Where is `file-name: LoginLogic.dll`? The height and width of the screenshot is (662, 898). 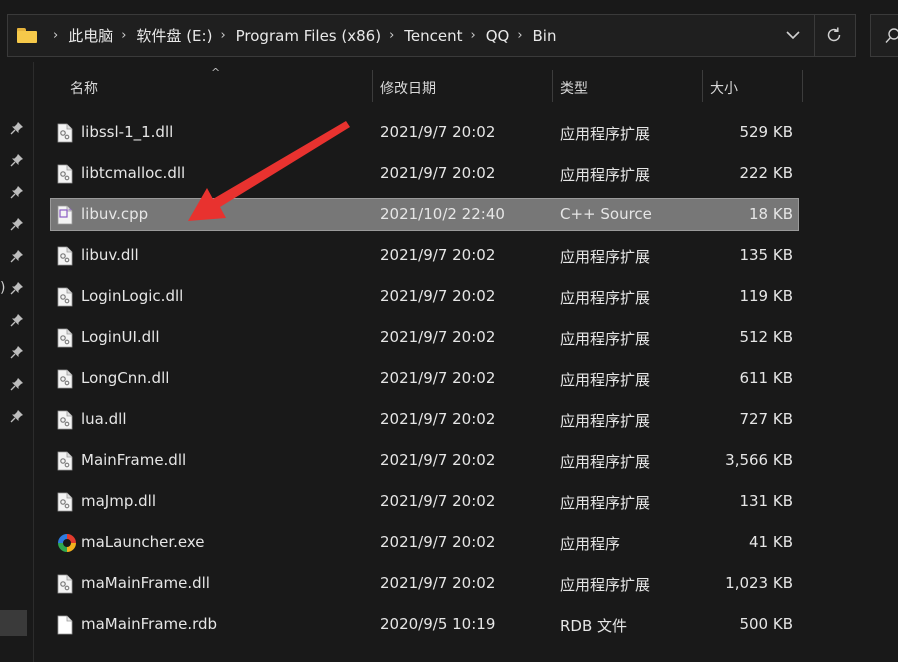
file-name: LoginLogic.dll is located at coordinates (132, 296).